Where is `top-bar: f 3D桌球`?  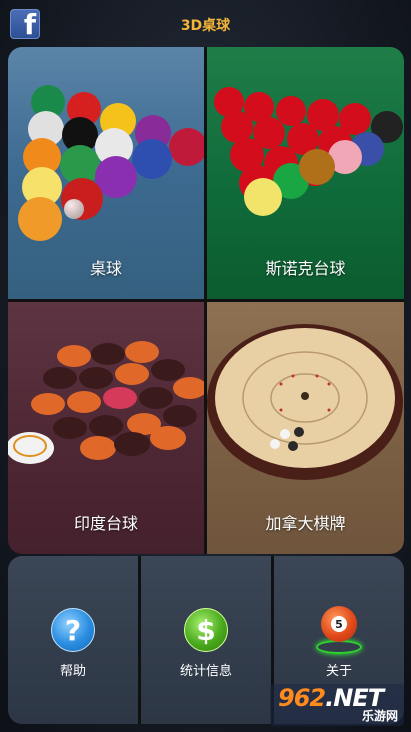
top-bar: f 3D桌球 is located at coordinates (205, 24).